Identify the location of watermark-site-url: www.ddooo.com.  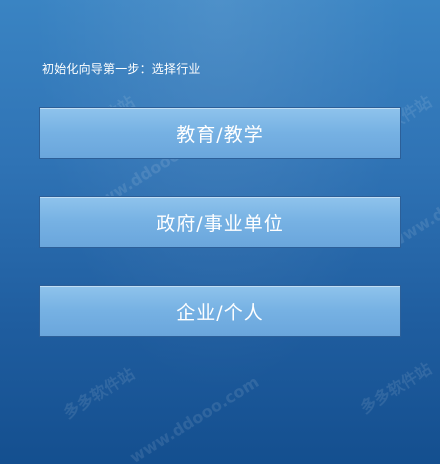
(194, 418).